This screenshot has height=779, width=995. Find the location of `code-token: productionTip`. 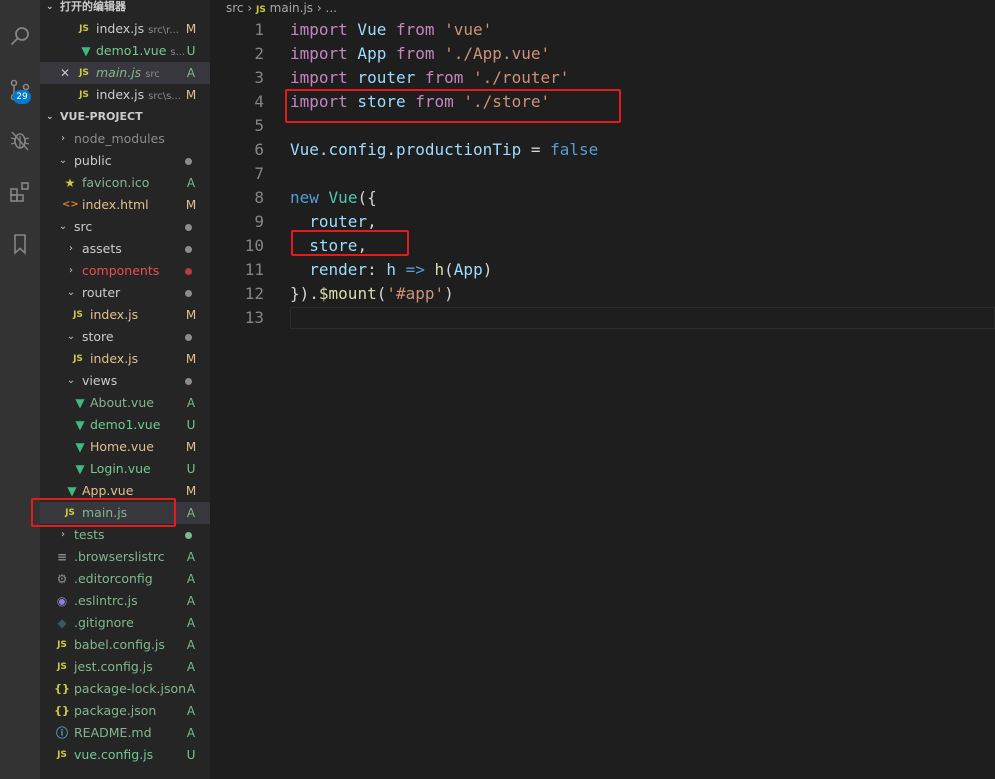

code-token: productionTip is located at coordinates (458, 149).